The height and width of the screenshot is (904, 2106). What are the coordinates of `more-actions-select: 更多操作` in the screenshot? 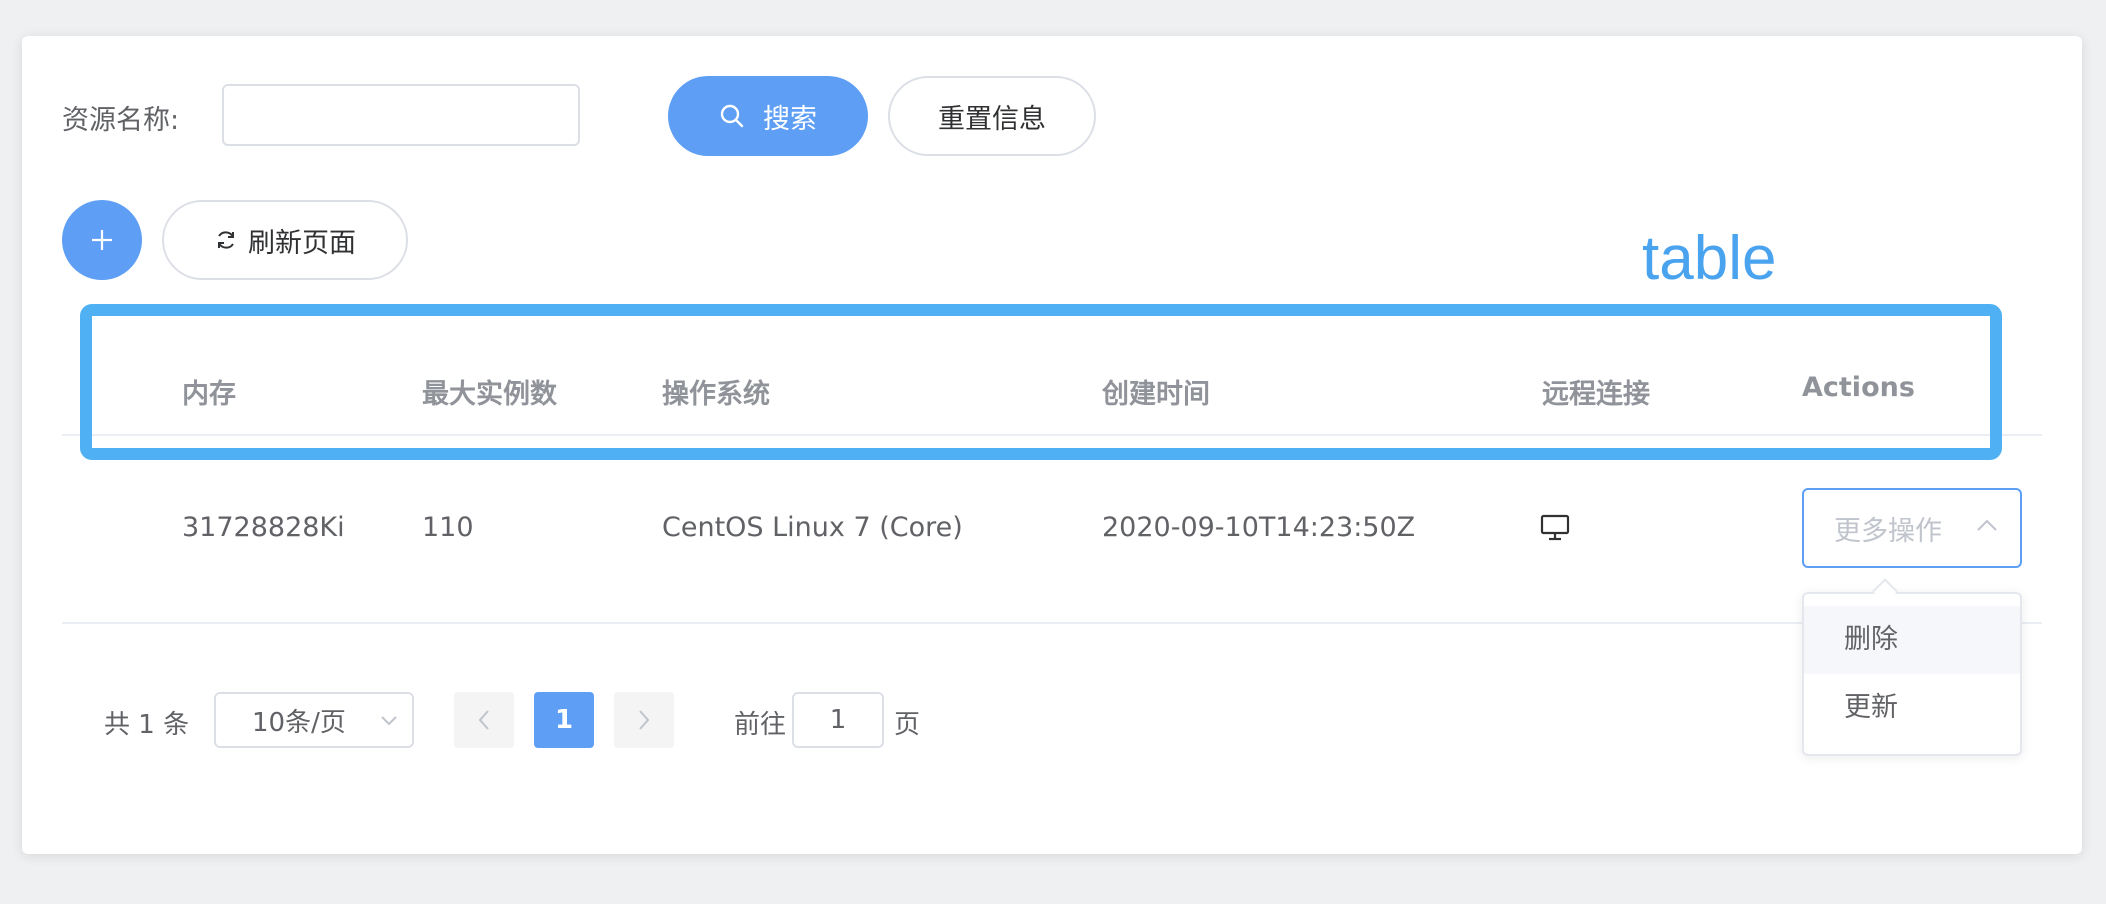 It's located at (1912, 528).